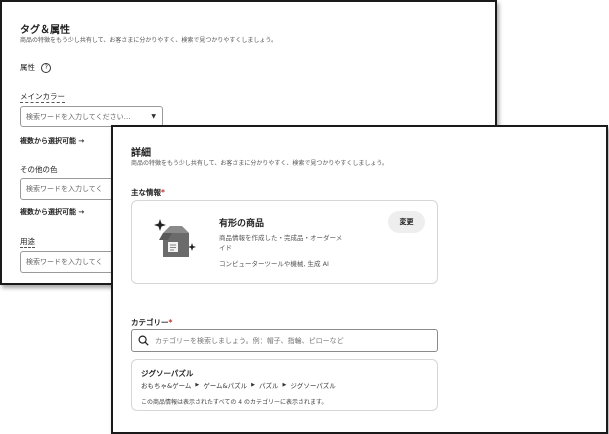 Image resolution: width=609 pixels, height=434 pixels. Describe the element at coordinates (52, 212) in the screenshot. I see `other-color-multi-select-link: 複数から選択可能 →` at that location.